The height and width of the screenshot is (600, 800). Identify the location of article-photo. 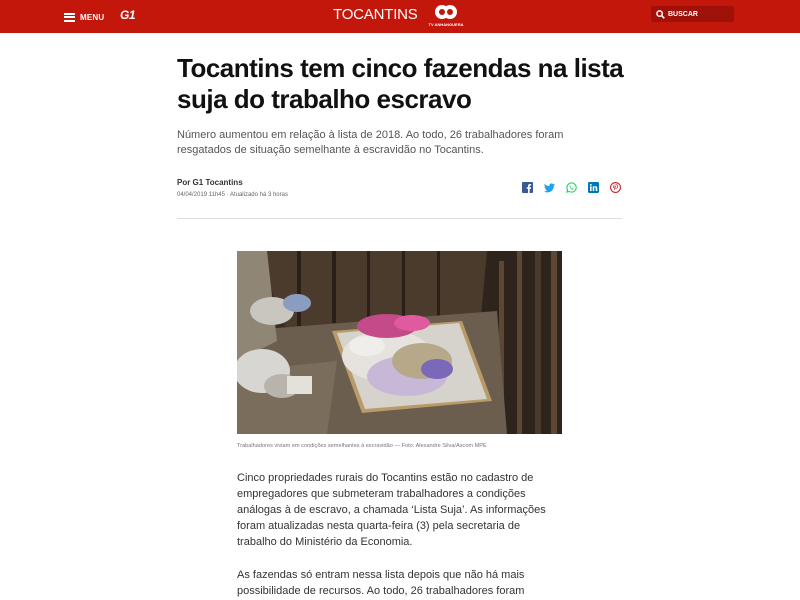
(399, 342).